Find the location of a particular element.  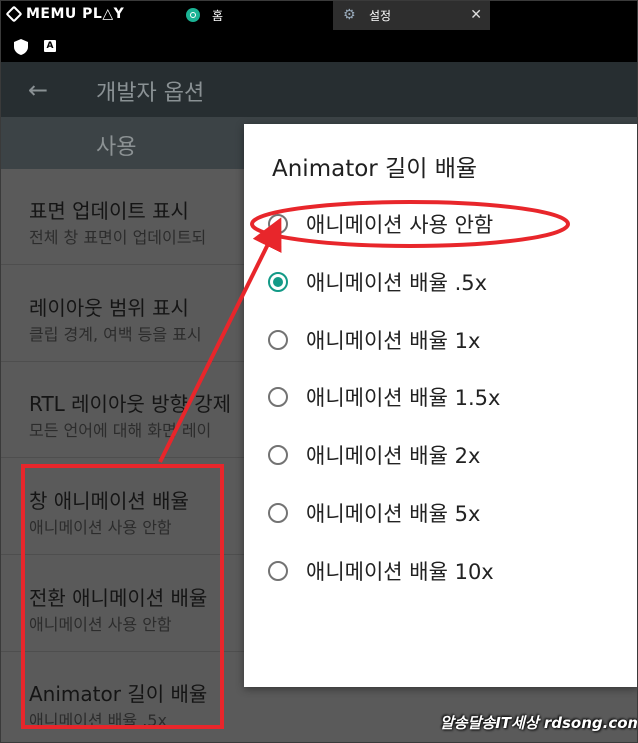

dialog-option-label: 애니메이션 사용 안함 is located at coordinates (400, 225).